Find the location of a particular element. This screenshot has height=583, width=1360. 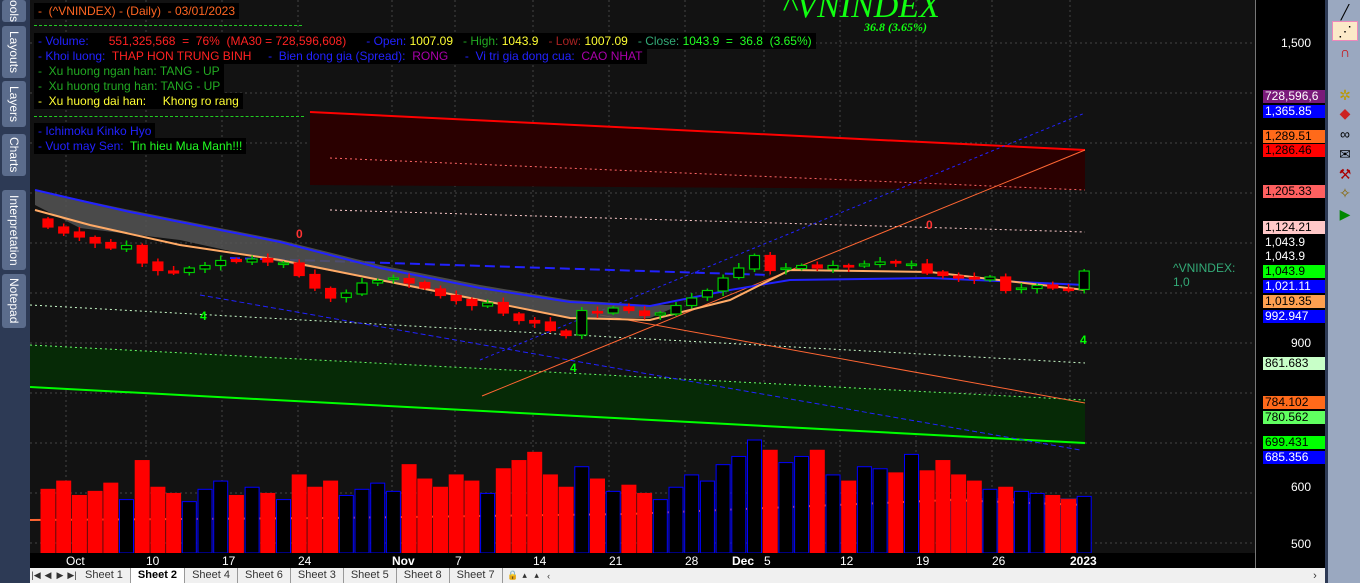

axis-price-label: 1,365.85 is located at coordinates (1294, 111).